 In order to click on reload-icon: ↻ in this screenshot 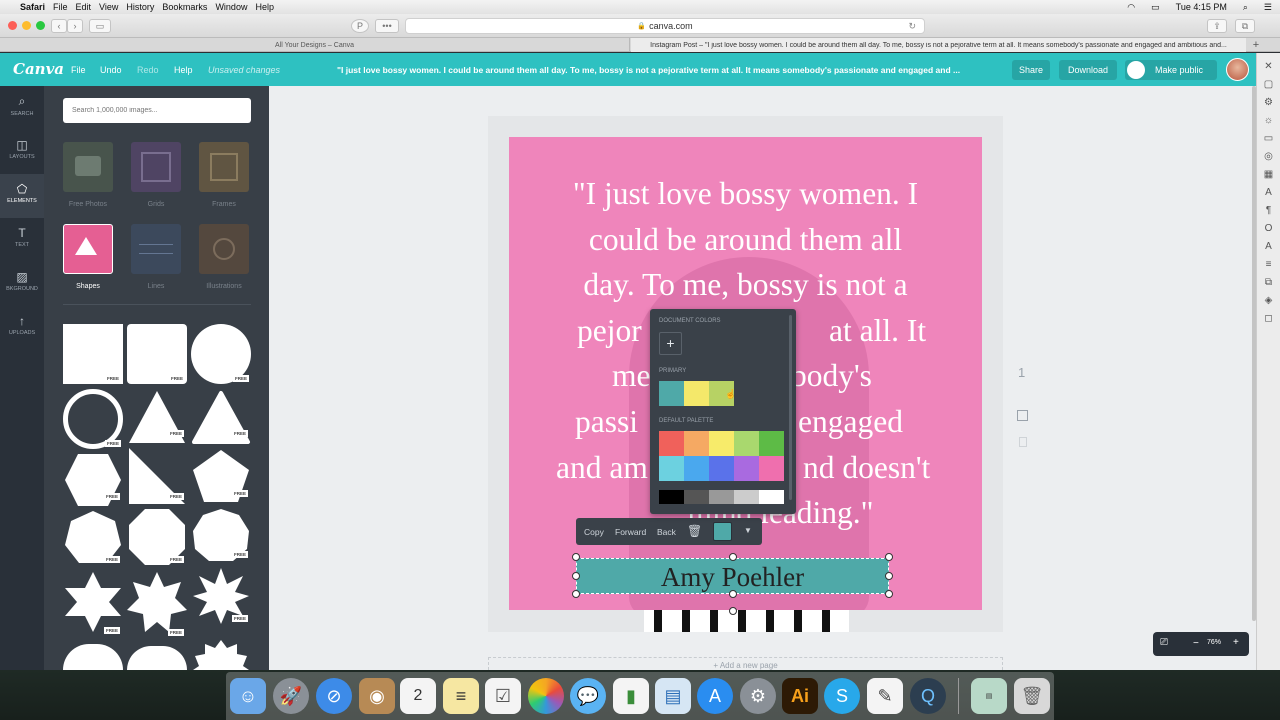, I will do `click(912, 26)`.